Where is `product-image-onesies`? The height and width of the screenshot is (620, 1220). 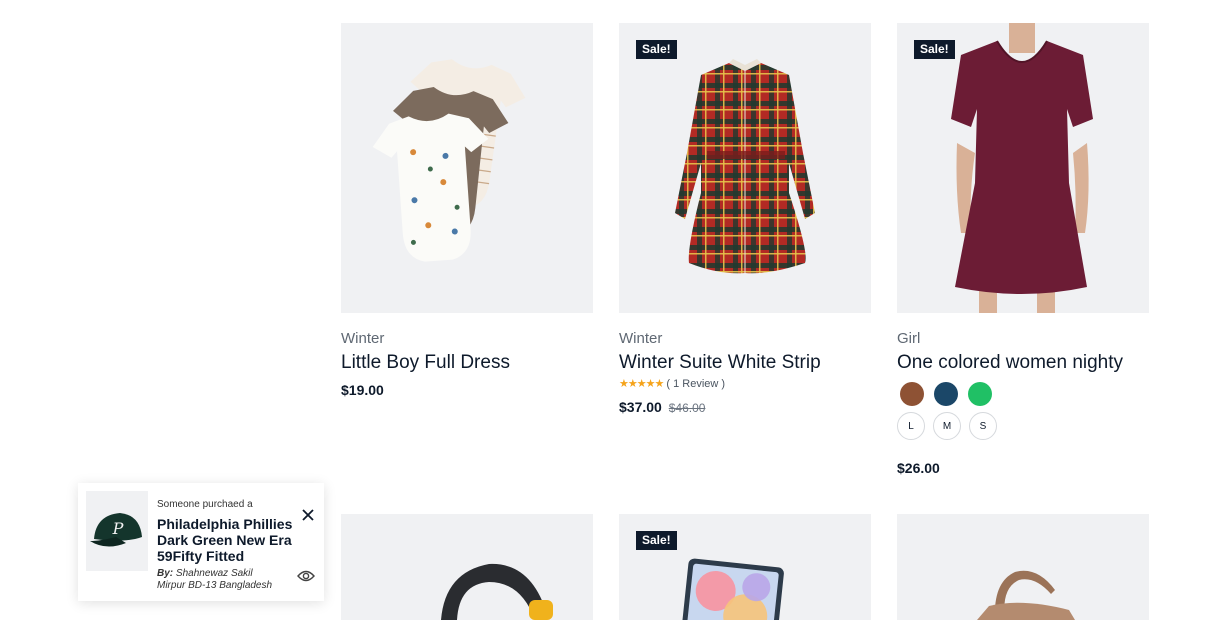 product-image-onesies is located at coordinates (467, 168).